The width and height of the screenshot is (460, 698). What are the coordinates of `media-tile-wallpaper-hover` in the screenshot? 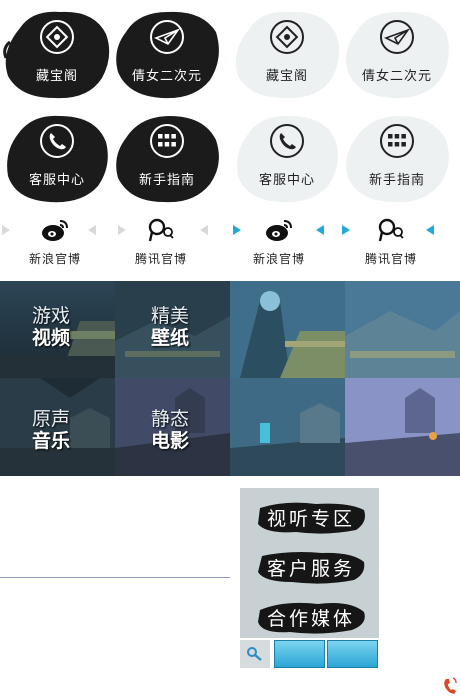 It's located at (402, 329).